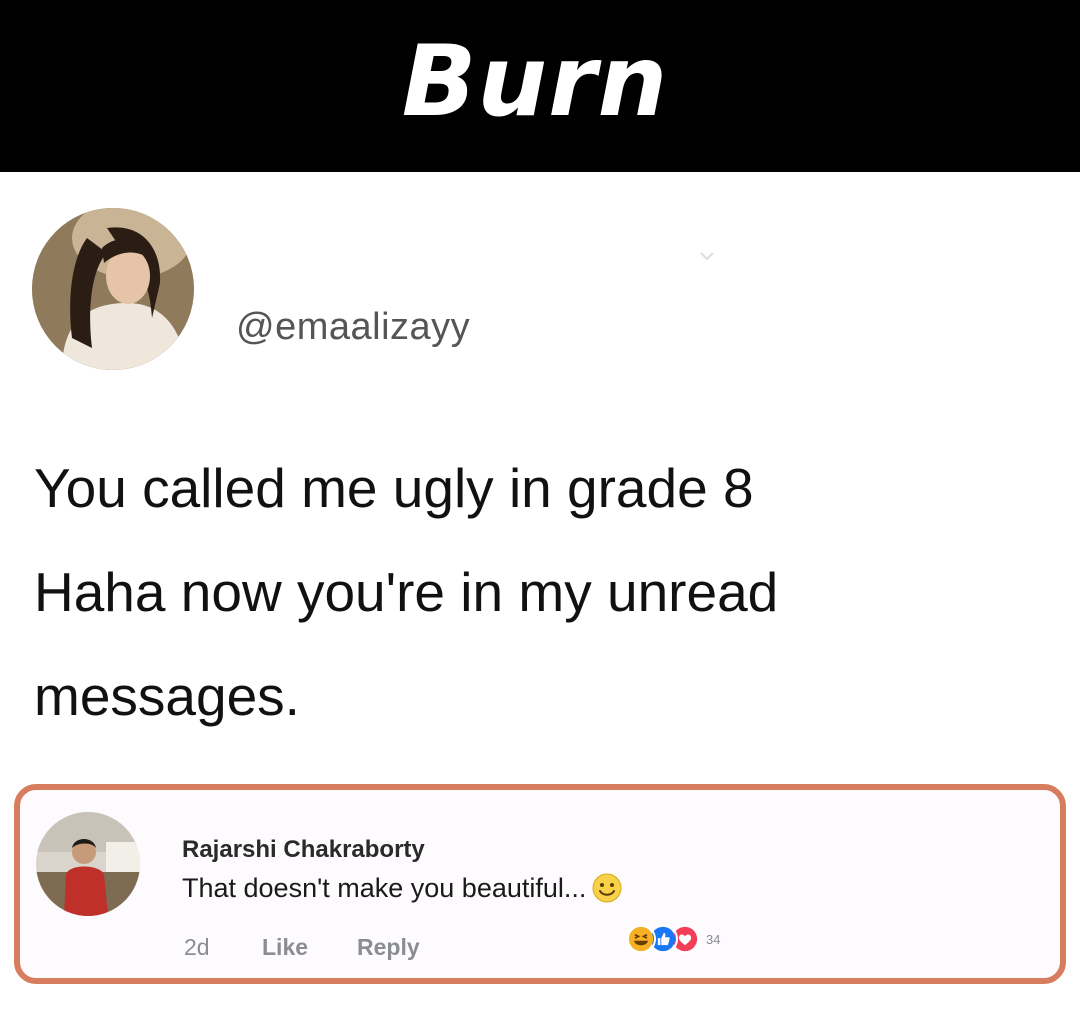  What do you see at coordinates (303, 850) in the screenshot?
I see `comment-author: Rajarshi Chakraborty` at bounding box center [303, 850].